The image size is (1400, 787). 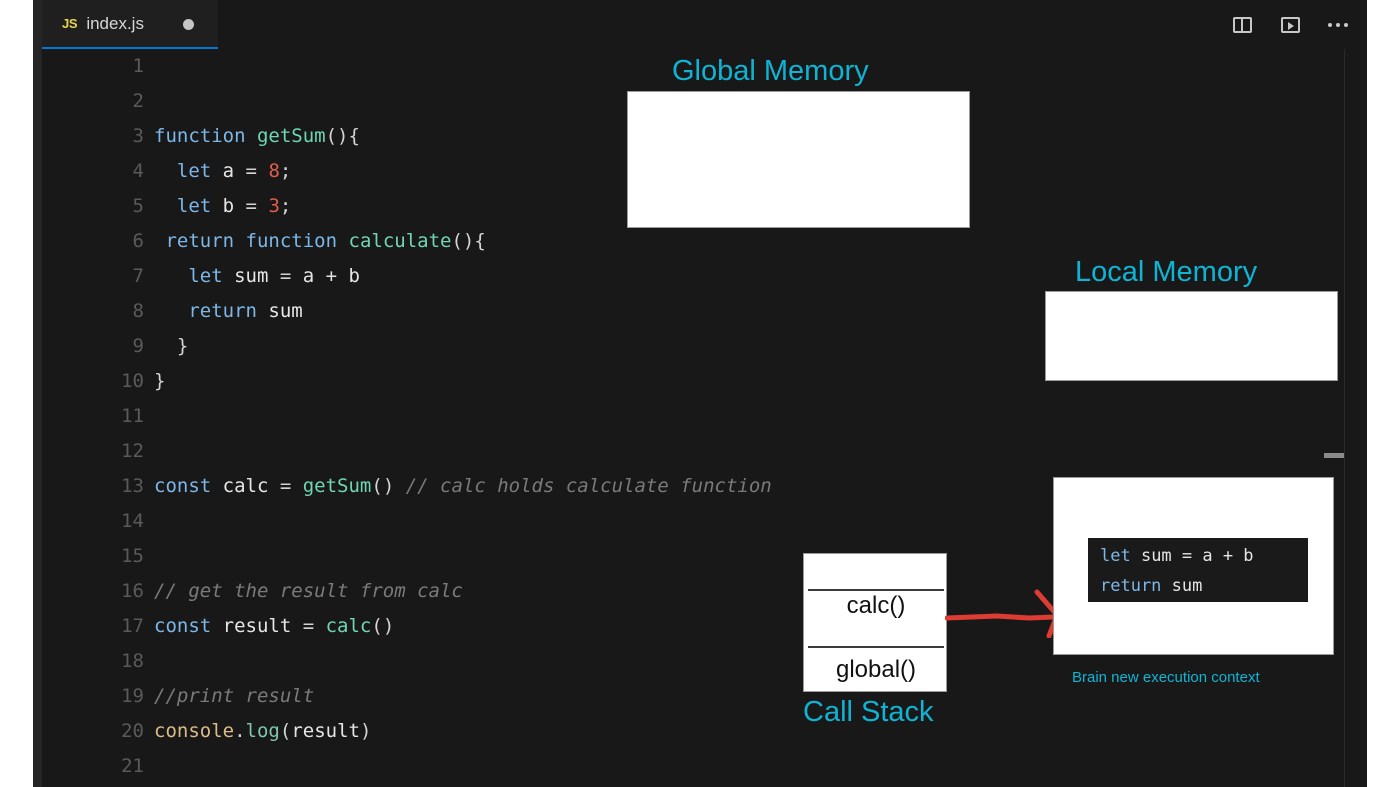 I want to click on line-number: 18, so click(x=132, y=661).